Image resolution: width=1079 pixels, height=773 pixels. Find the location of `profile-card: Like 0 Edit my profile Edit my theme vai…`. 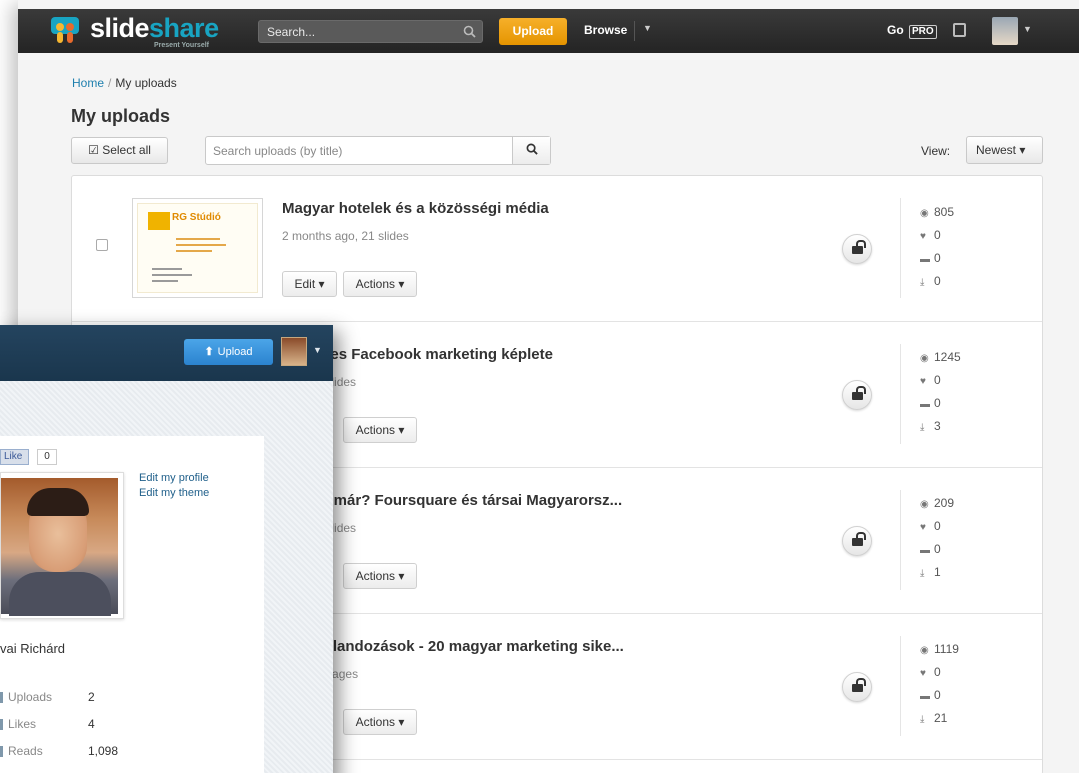

profile-card: Like 0 Edit my profile Edit my theme vai… is located at coordinates (132, 604).